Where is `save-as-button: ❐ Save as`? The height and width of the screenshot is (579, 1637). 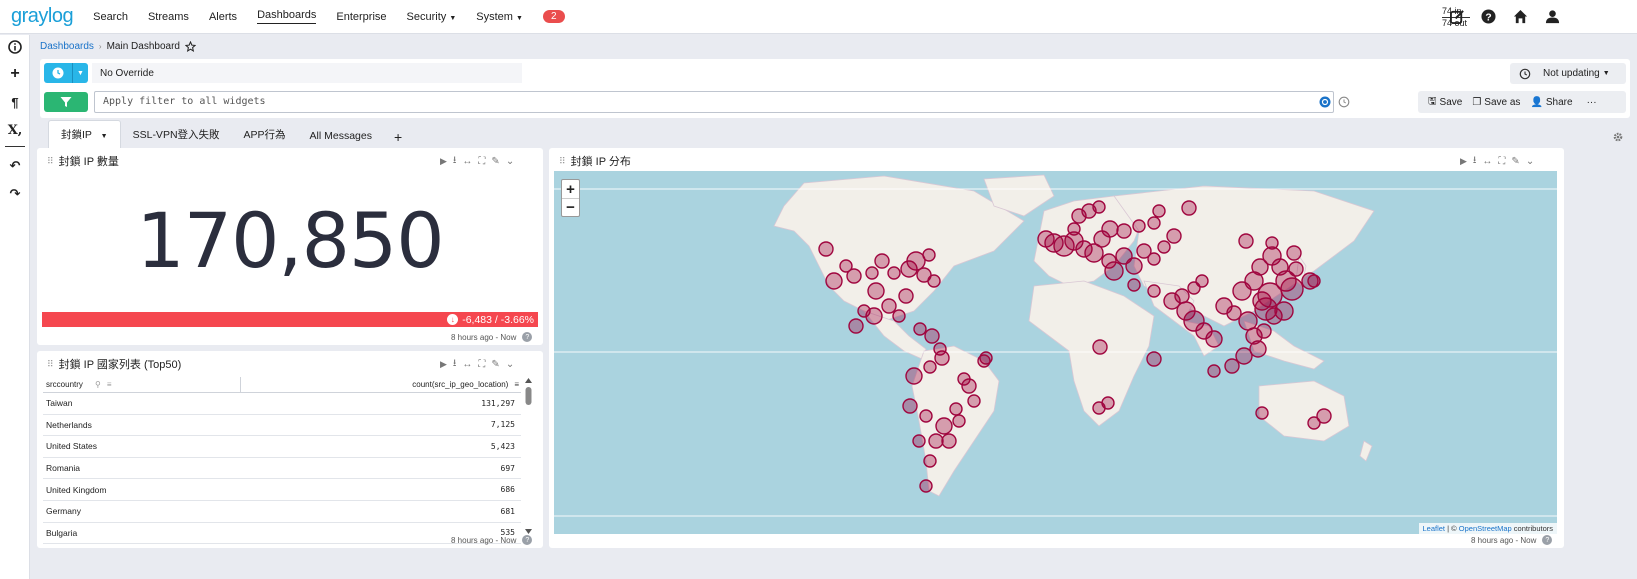 save-as-button: ❐ Save as is located at coordinates (1496, 102).